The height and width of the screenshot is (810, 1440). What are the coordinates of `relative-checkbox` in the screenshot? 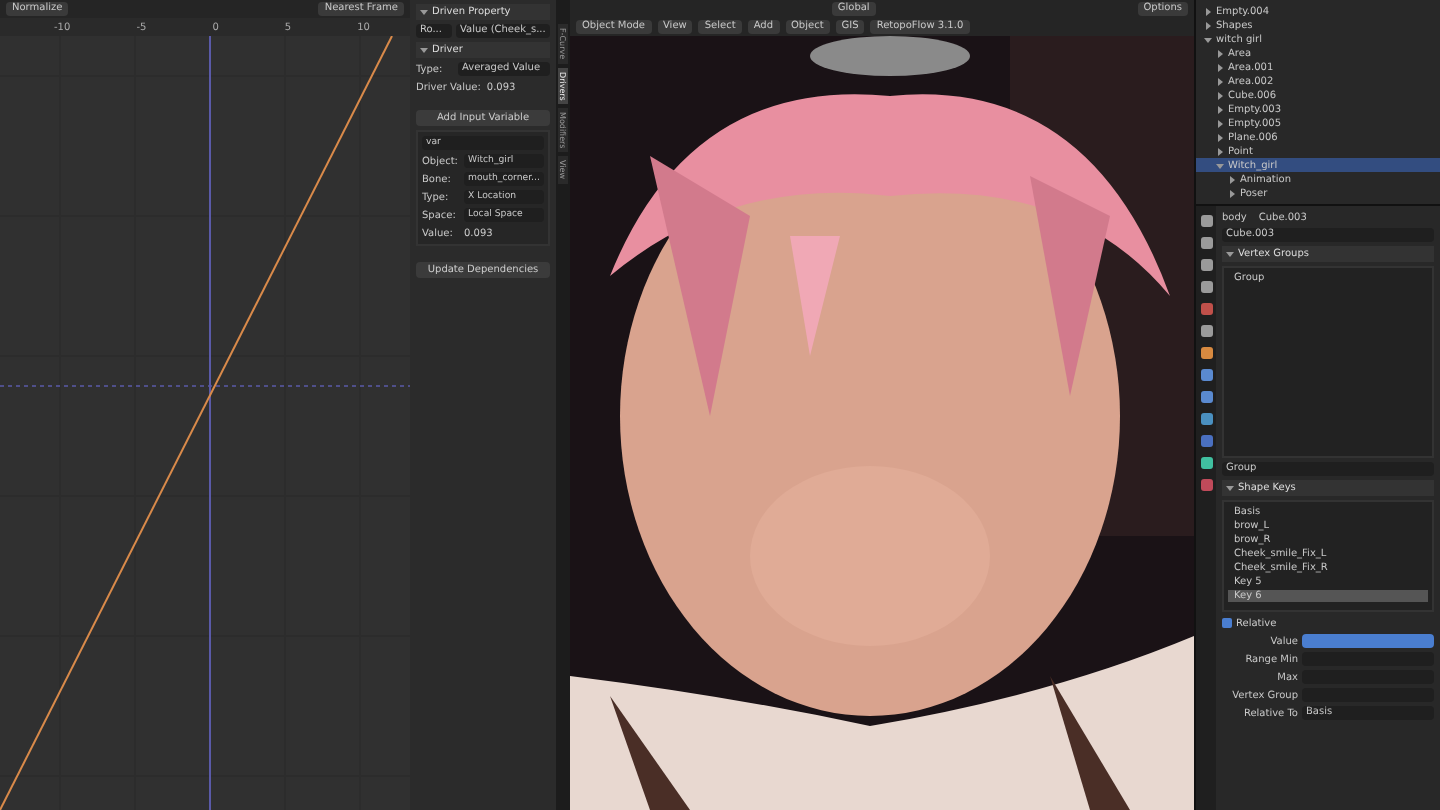 It's located at (1227, 623).